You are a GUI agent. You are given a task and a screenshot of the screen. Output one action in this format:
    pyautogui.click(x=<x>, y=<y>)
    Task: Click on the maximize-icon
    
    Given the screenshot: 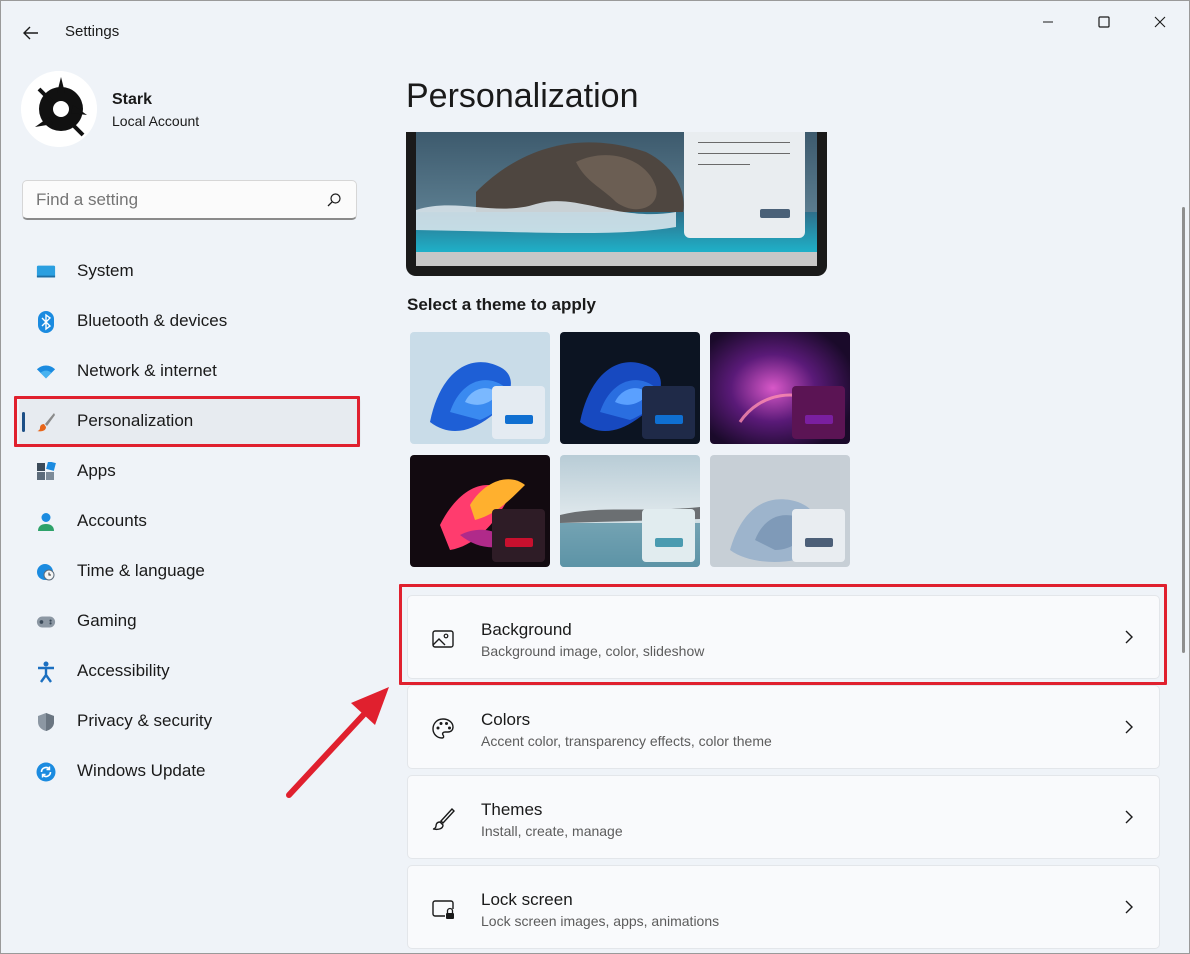 What is the action you would take?
    pyautogui.click(x=1104, y=22)
    